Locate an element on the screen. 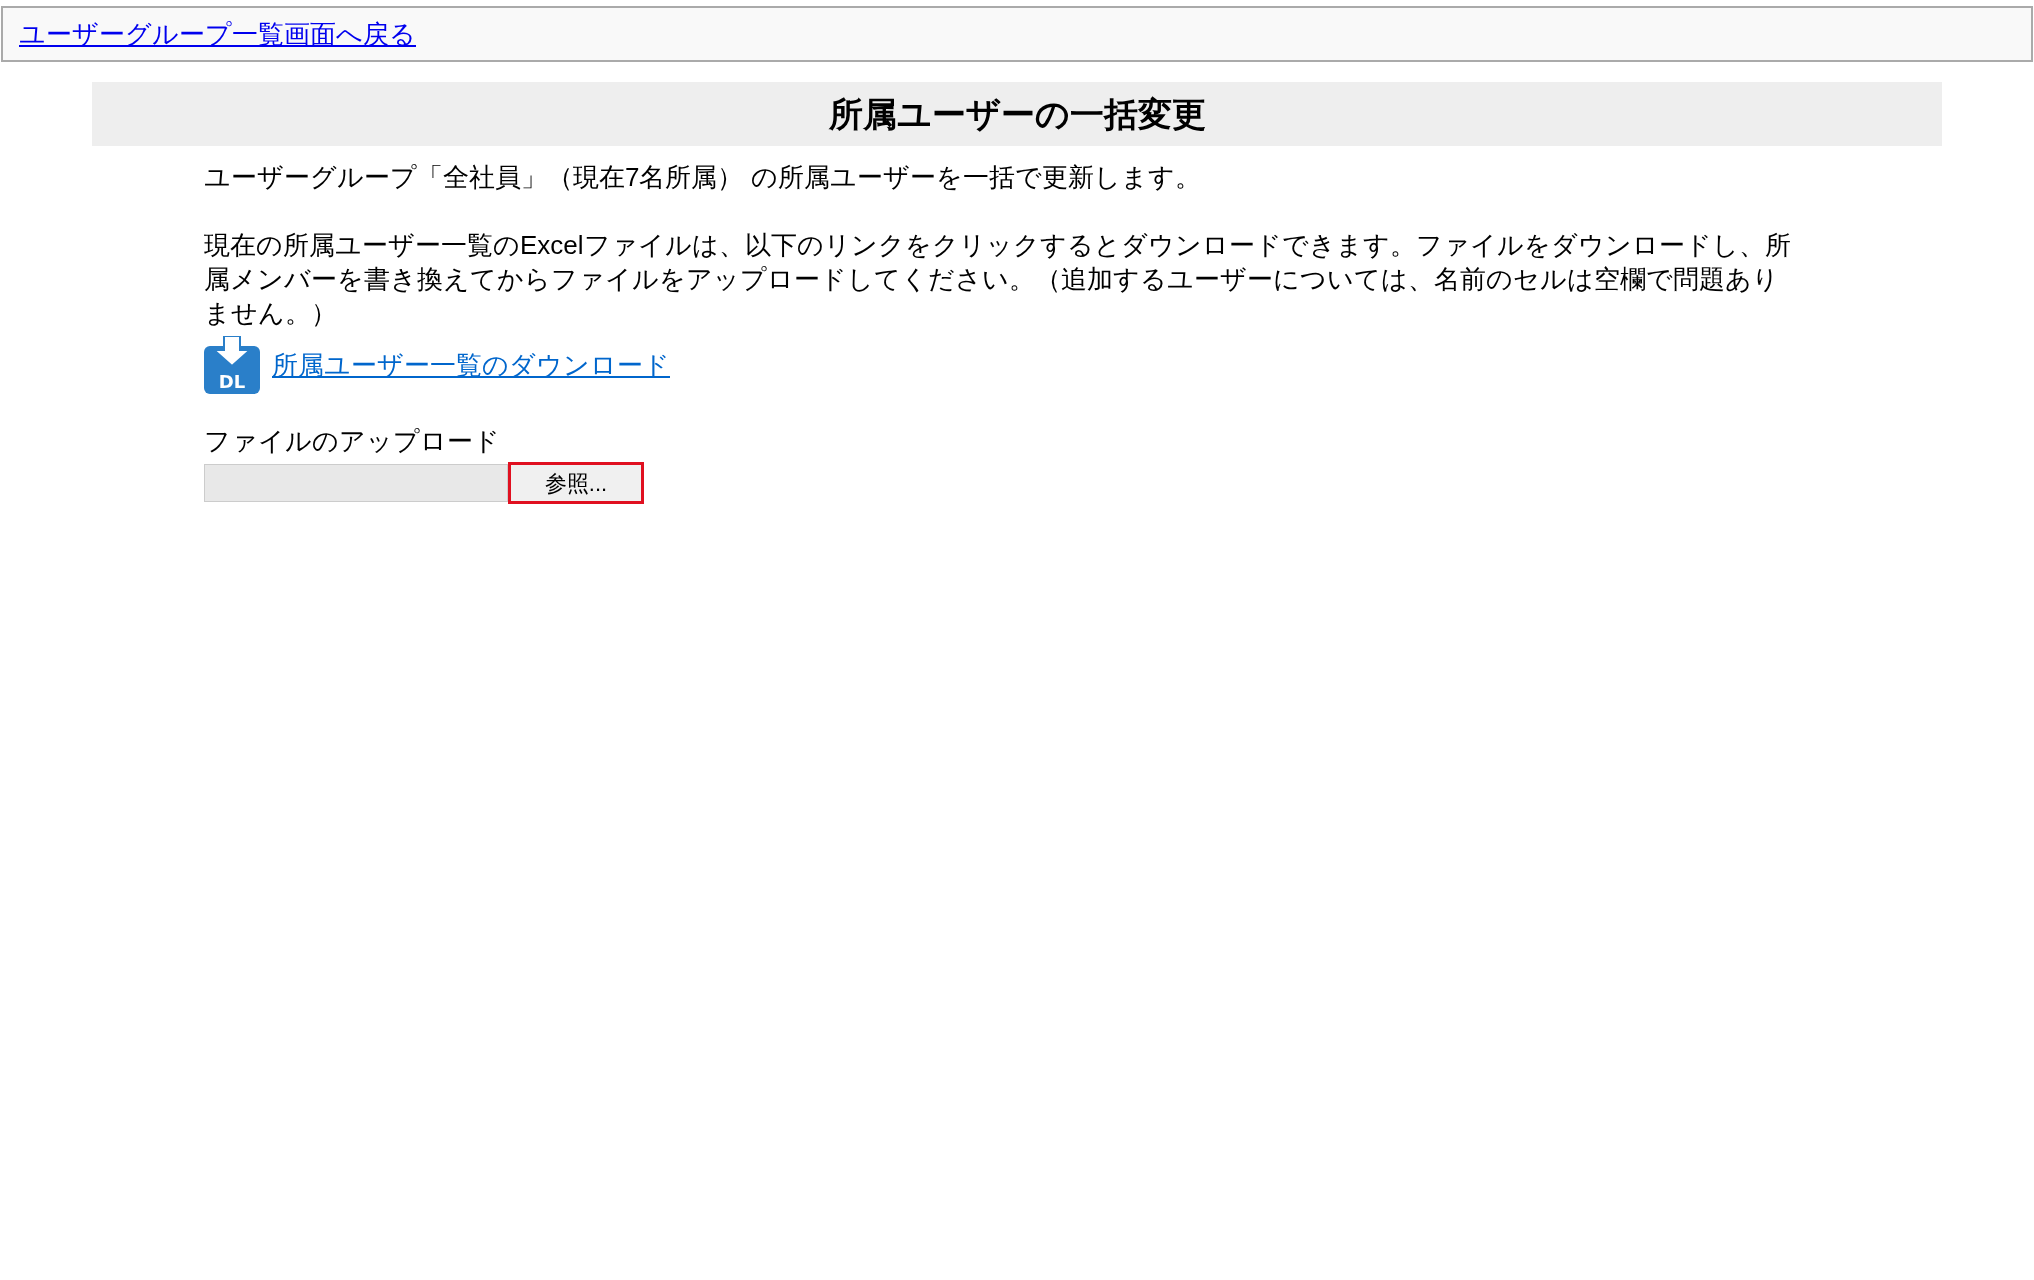  intro-text: ユーザーグループ「全社員」（現在7名所属） の所属ユーザーを一括で更新します。 is located at coordinates (703, 177).